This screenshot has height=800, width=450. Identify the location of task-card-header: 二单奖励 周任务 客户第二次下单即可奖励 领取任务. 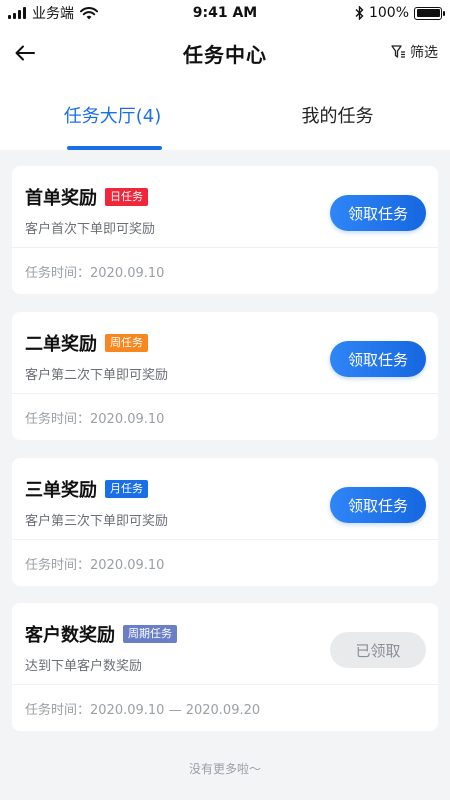
(225, 353).